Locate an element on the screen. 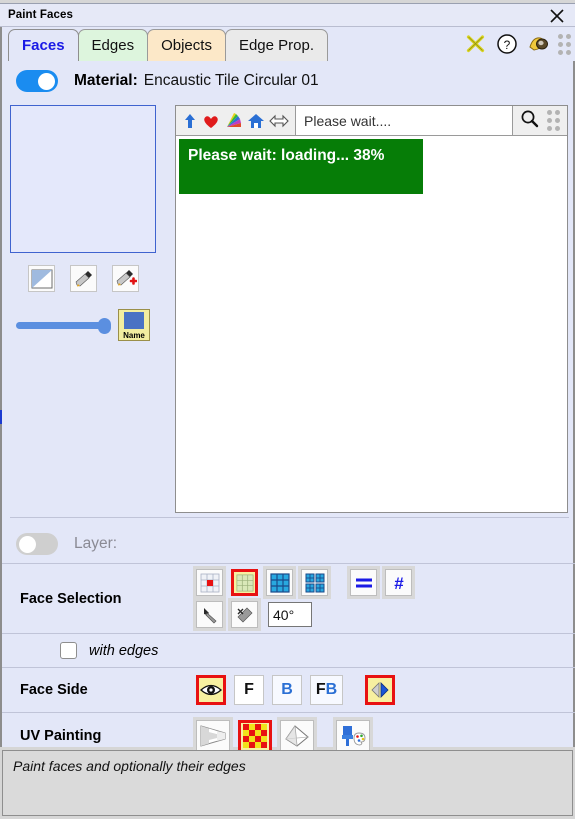  tab-edges: Edges is located at coordinates (113, 45).